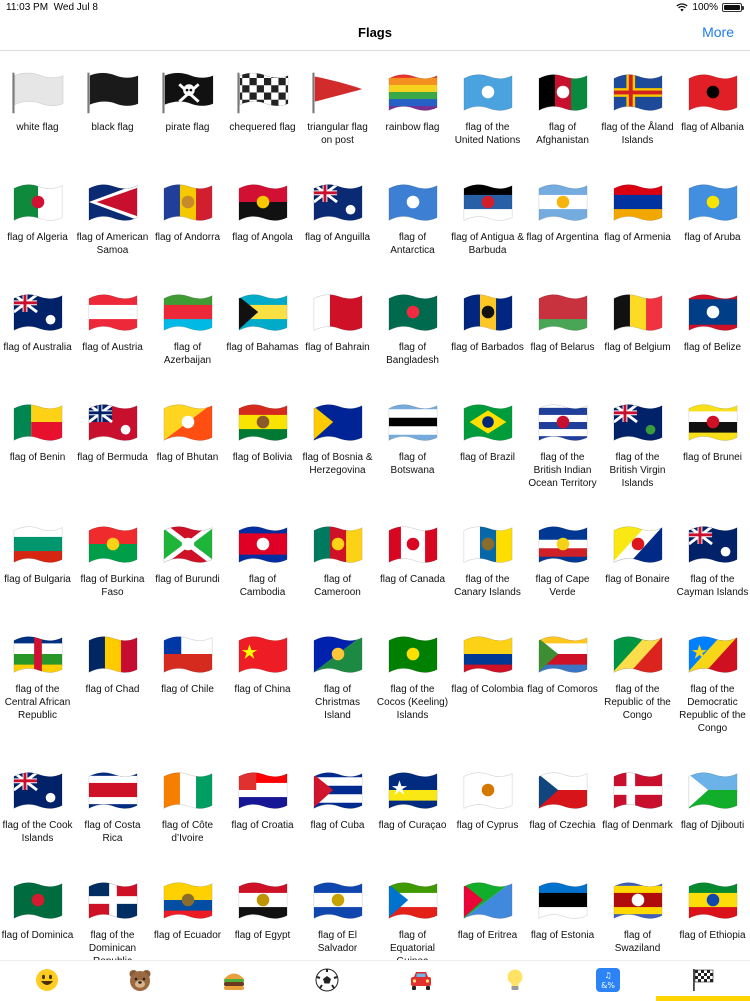  What do you see at coordinates (262, 664) in the screenshot?
I see `flag-emoji-cell: flag of China` at bounding box center [262, 664].